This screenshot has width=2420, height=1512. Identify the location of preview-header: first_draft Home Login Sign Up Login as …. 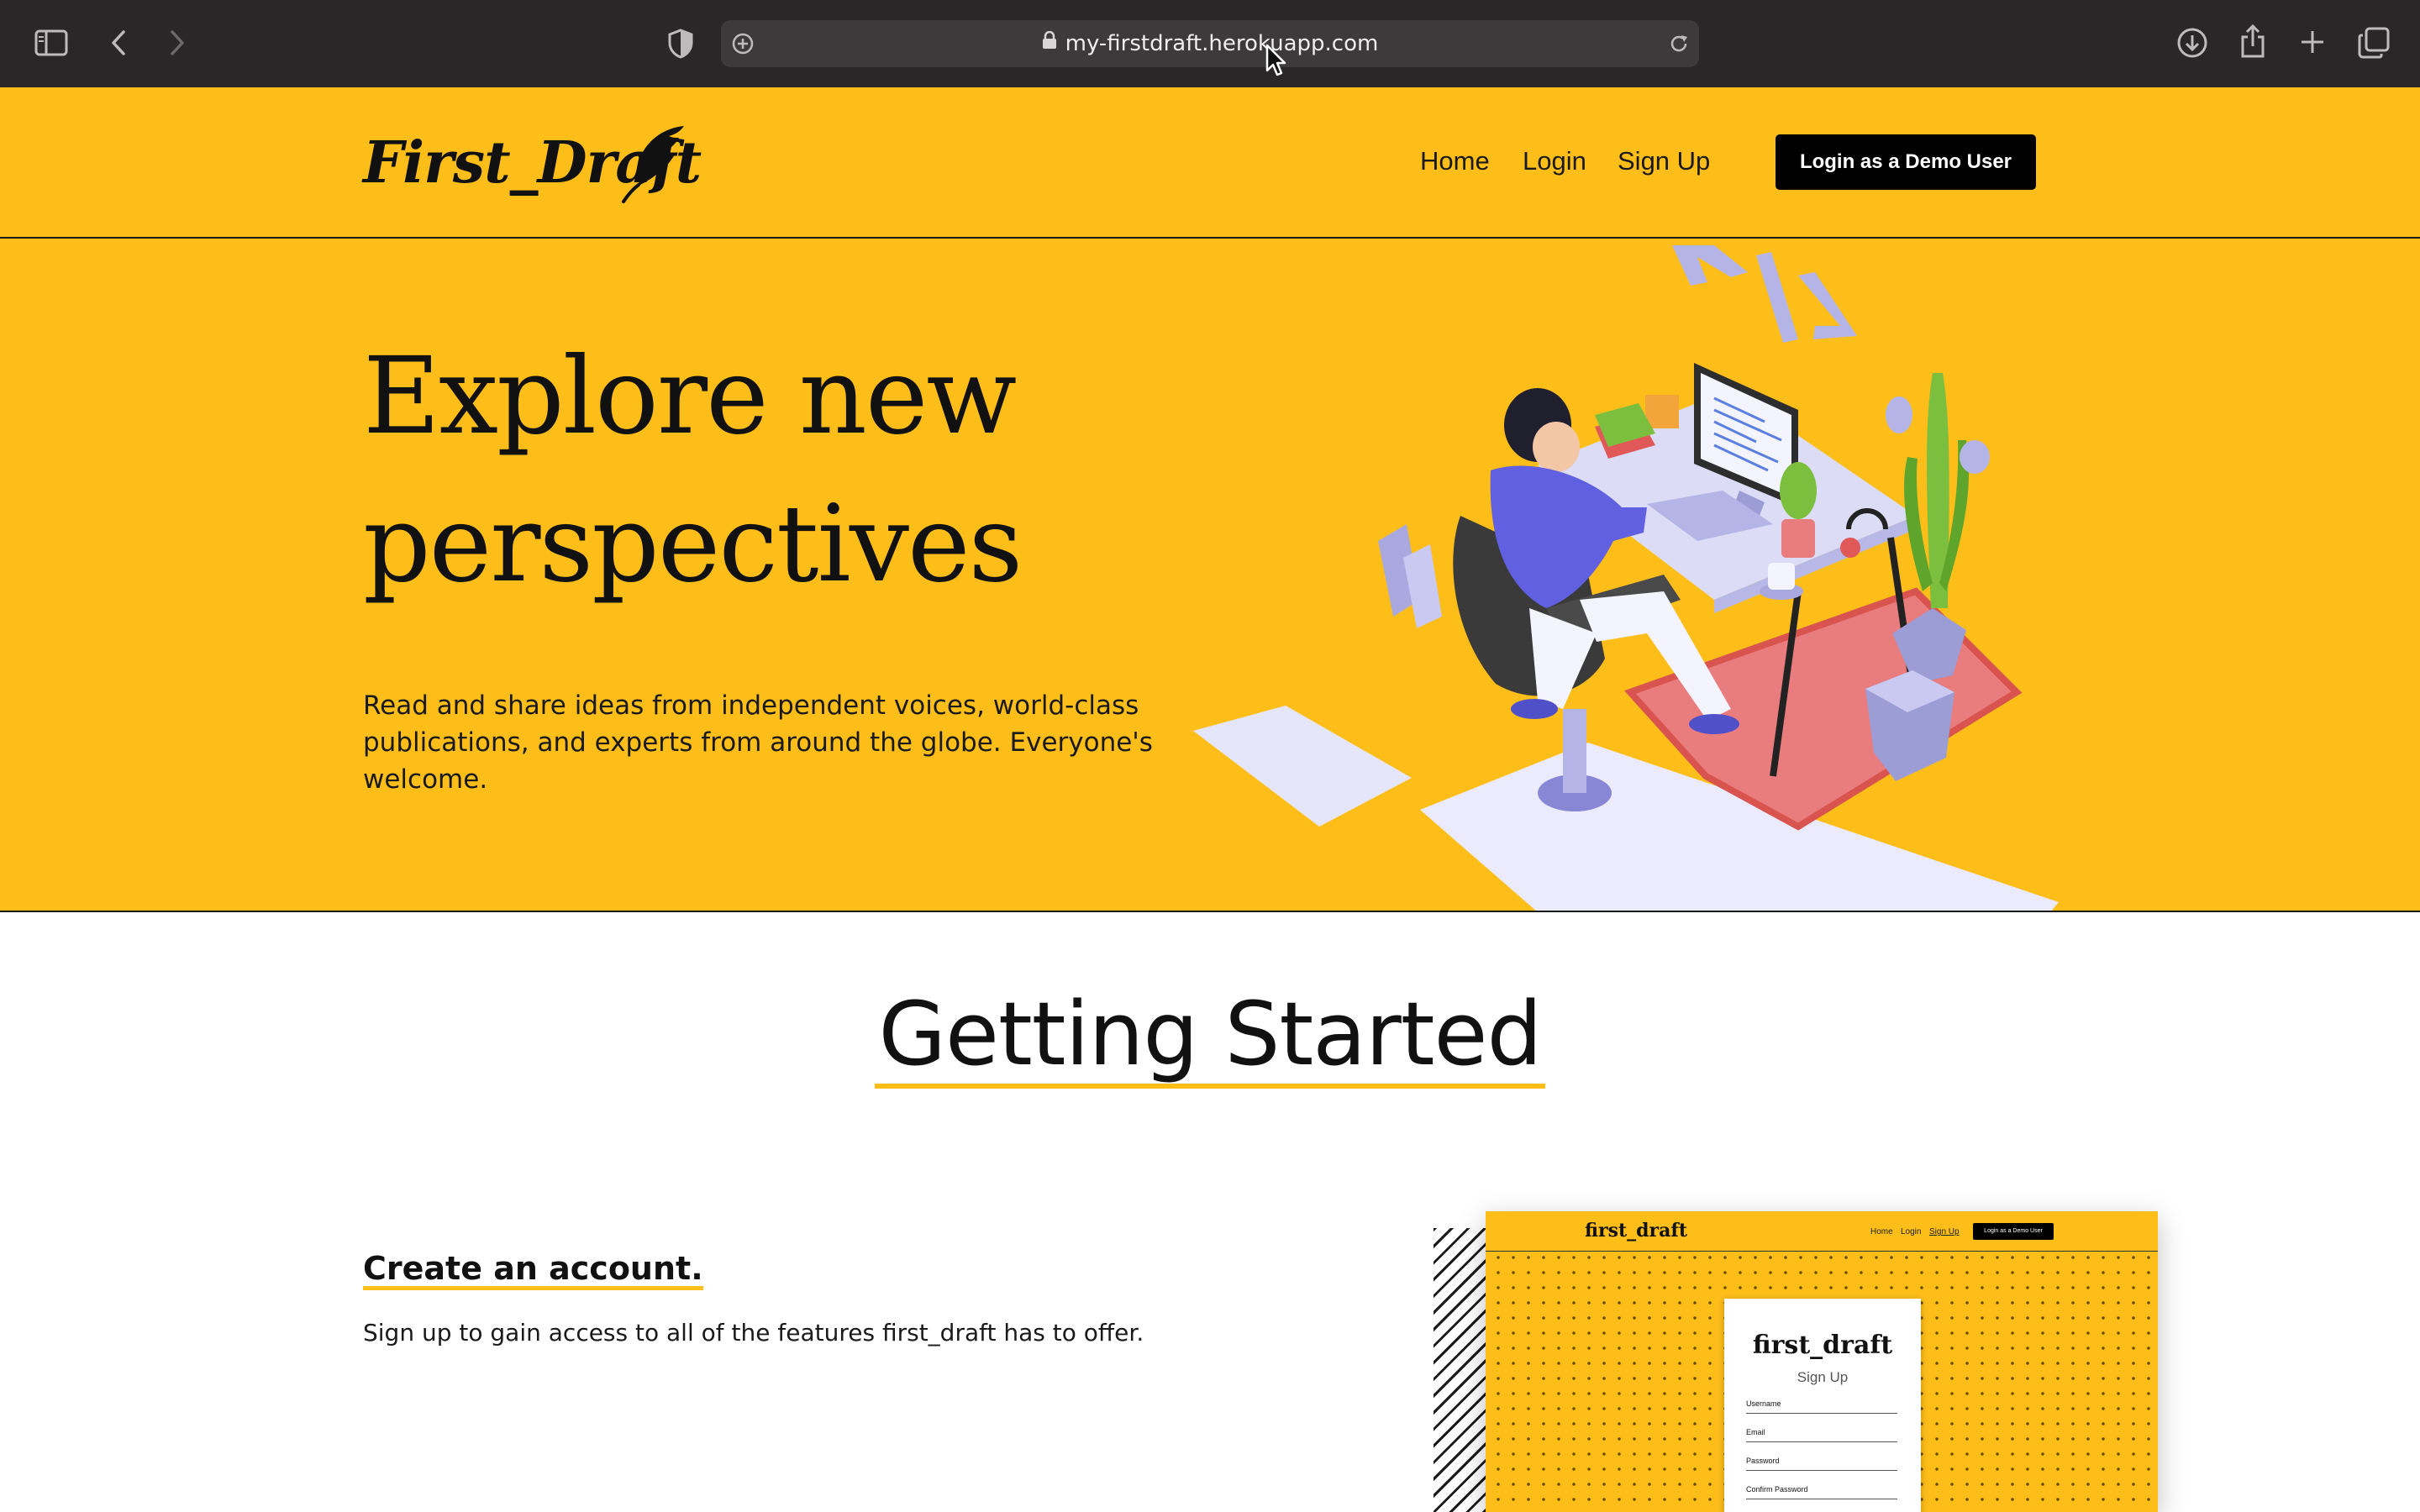
(1822, 1231).